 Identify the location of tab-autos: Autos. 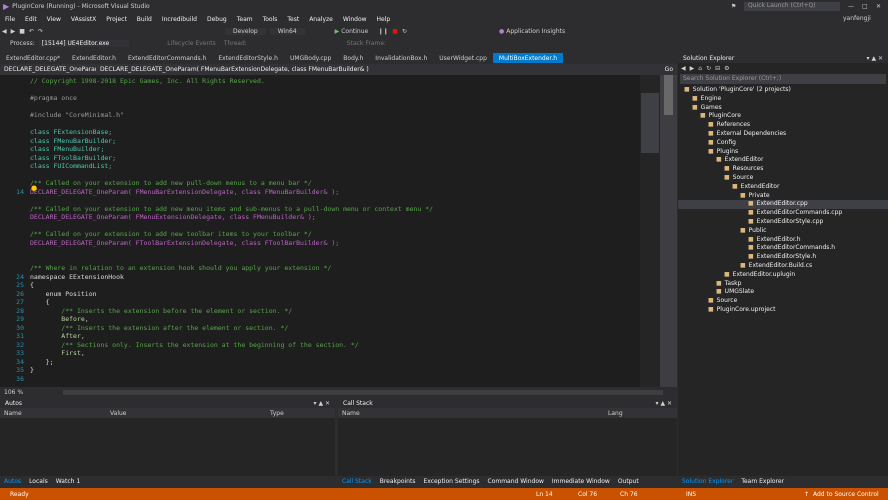
(12, 481).